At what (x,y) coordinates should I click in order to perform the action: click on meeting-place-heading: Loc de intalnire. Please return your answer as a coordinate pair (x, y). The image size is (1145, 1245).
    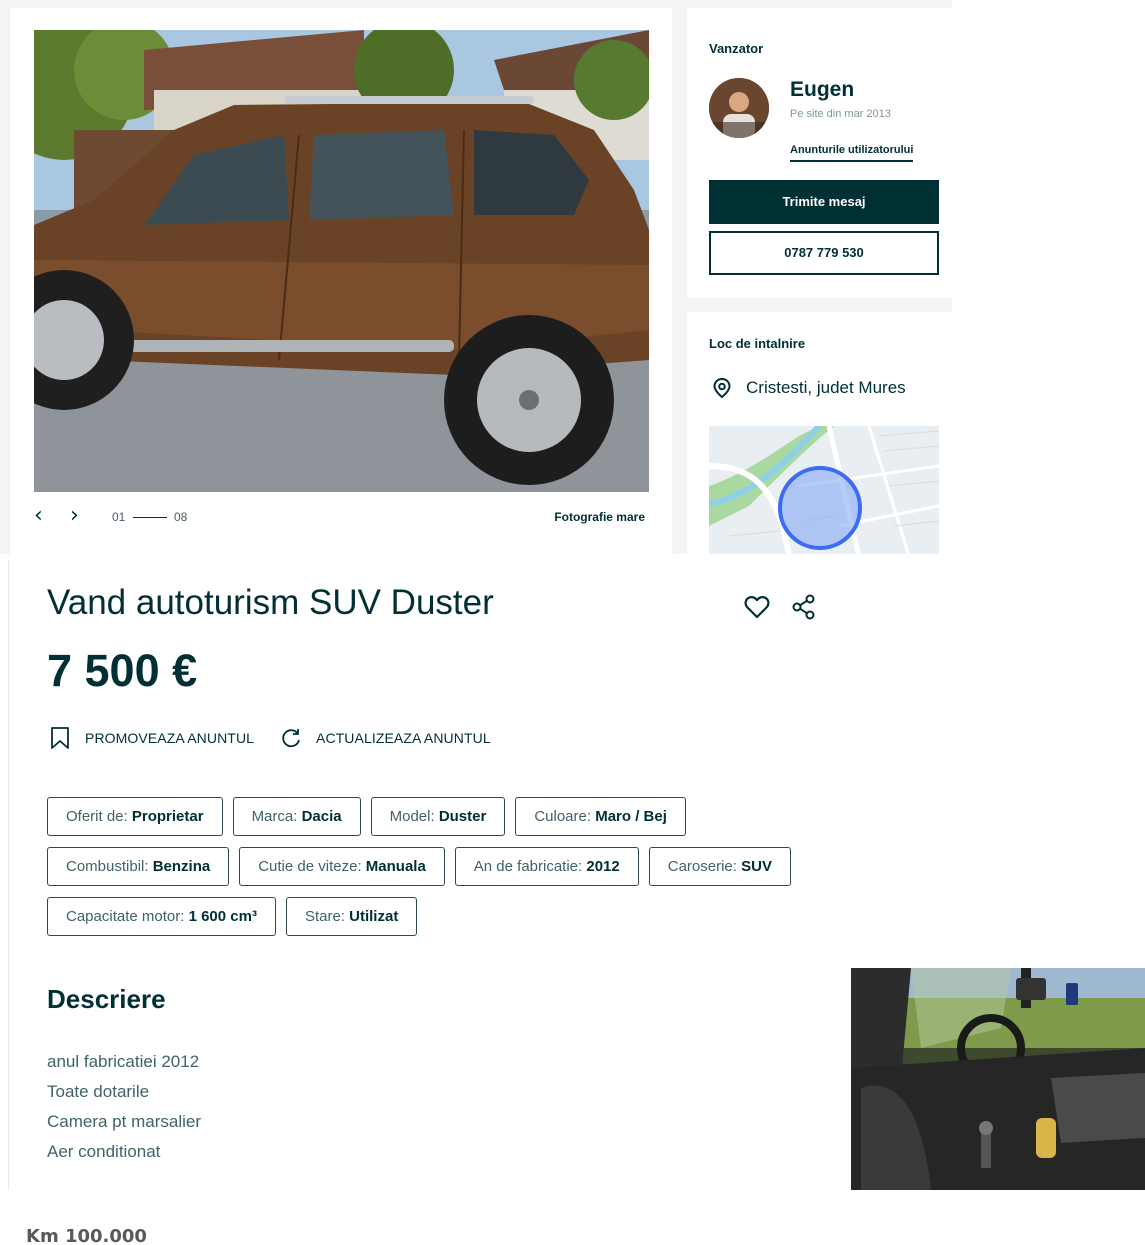
    Looking at the image, I should click on (757, 343).